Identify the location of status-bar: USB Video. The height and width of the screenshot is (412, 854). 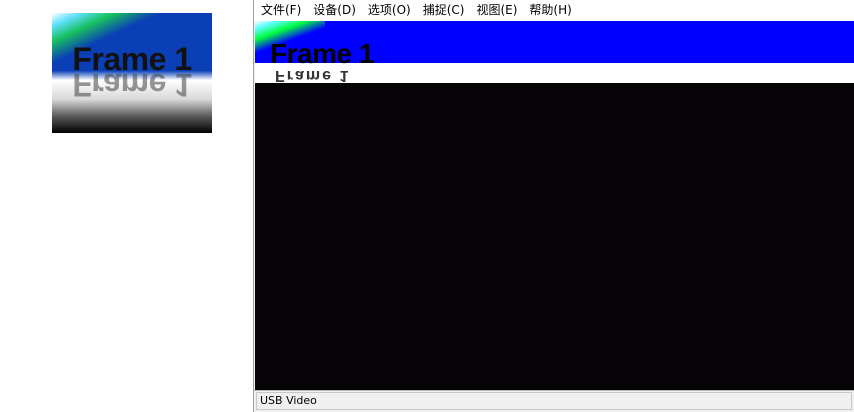
(554, 401).